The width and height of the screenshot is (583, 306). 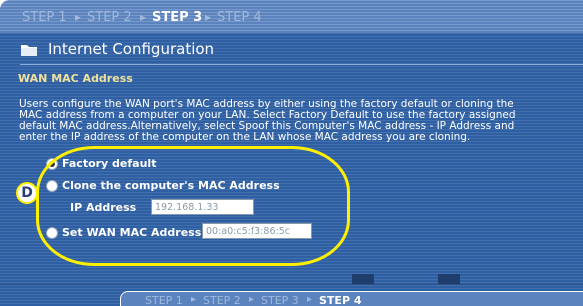 I want to click on set-wan-mac-radio, so click(x=52, y=233).